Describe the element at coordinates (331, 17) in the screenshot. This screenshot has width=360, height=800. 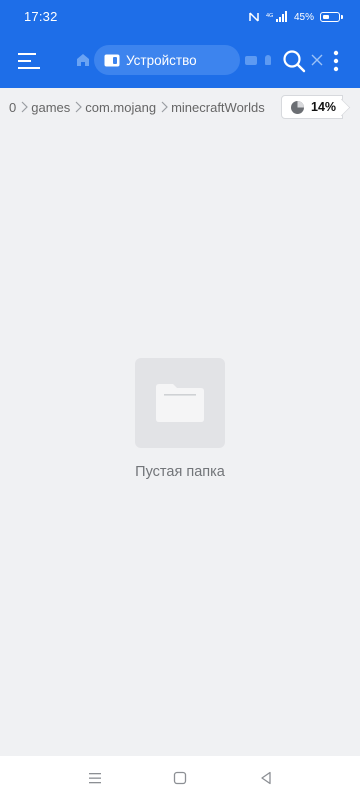
I see `battery-icon` at that location.